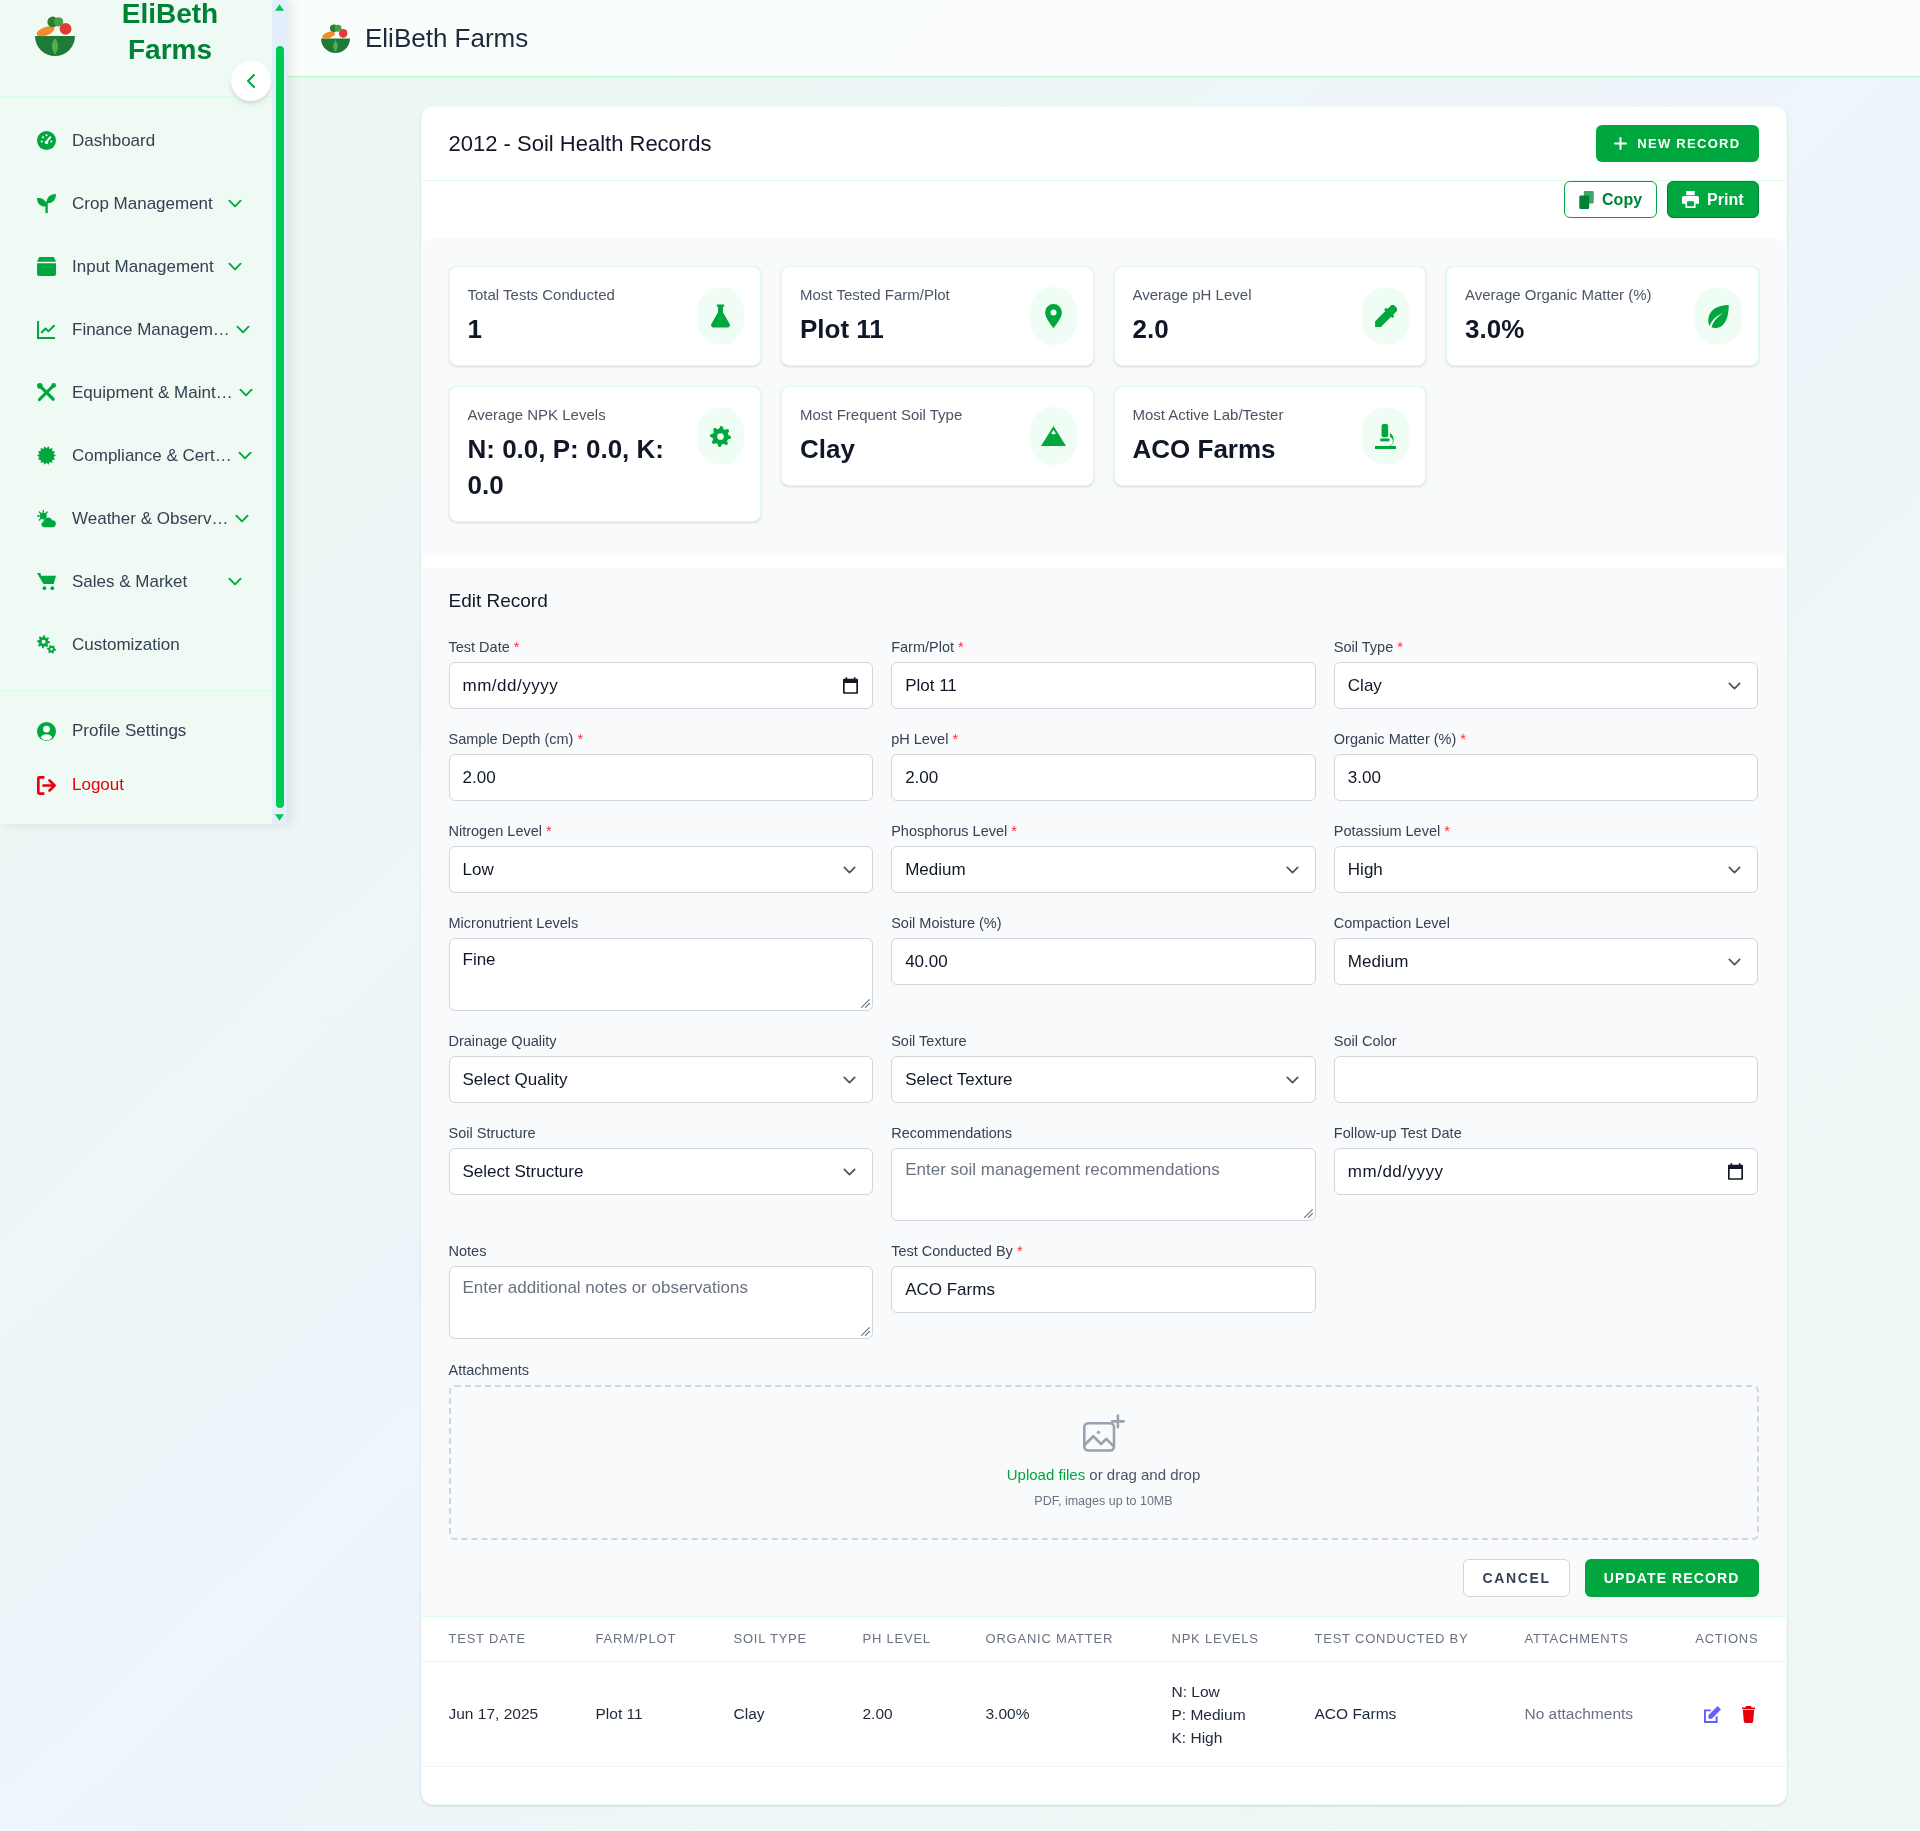 Image resolution: width=1920 pixels, height=1831 pixels. I want to click on field-label: Organic Matter (%) *, so click(1399, 739).